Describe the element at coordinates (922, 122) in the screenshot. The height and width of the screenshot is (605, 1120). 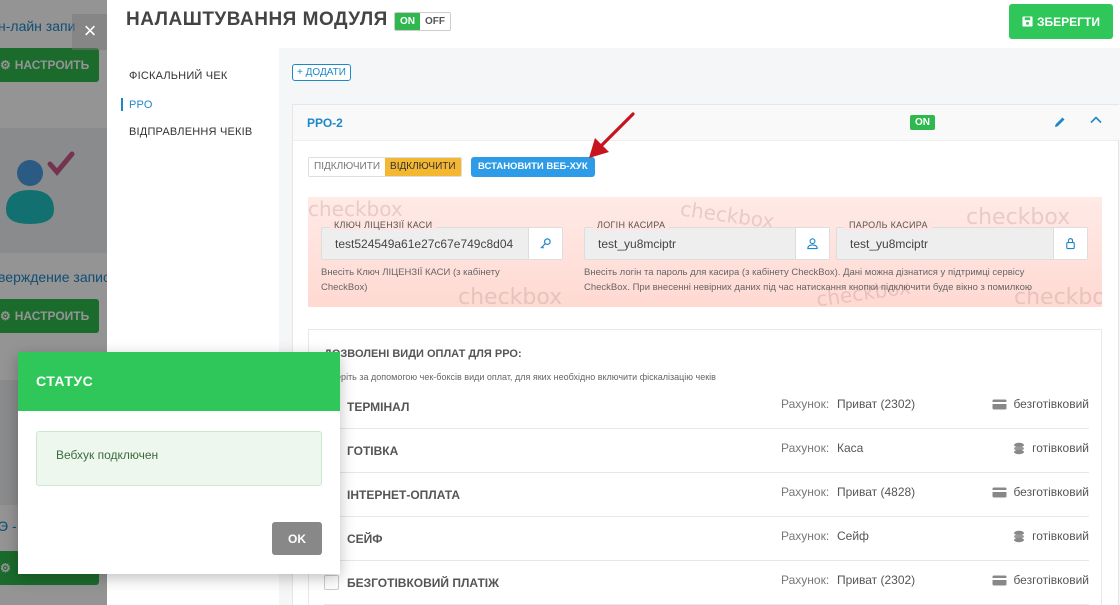
I see `status-badge: ON` at that location.